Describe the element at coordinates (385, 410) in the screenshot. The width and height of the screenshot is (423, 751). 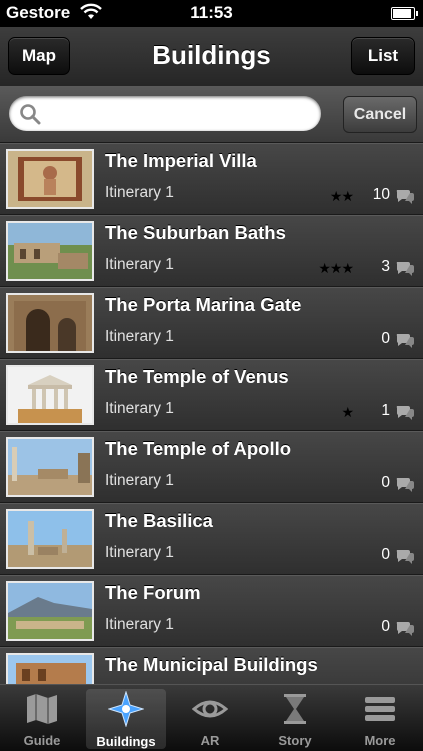
I see `comment-count: 1` at that location.